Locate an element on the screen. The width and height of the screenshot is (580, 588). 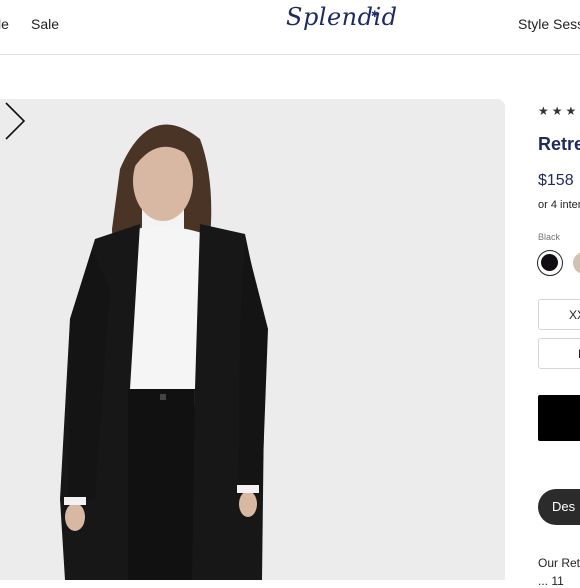
size-option-xx: XX is located at coordinates (559, 314).